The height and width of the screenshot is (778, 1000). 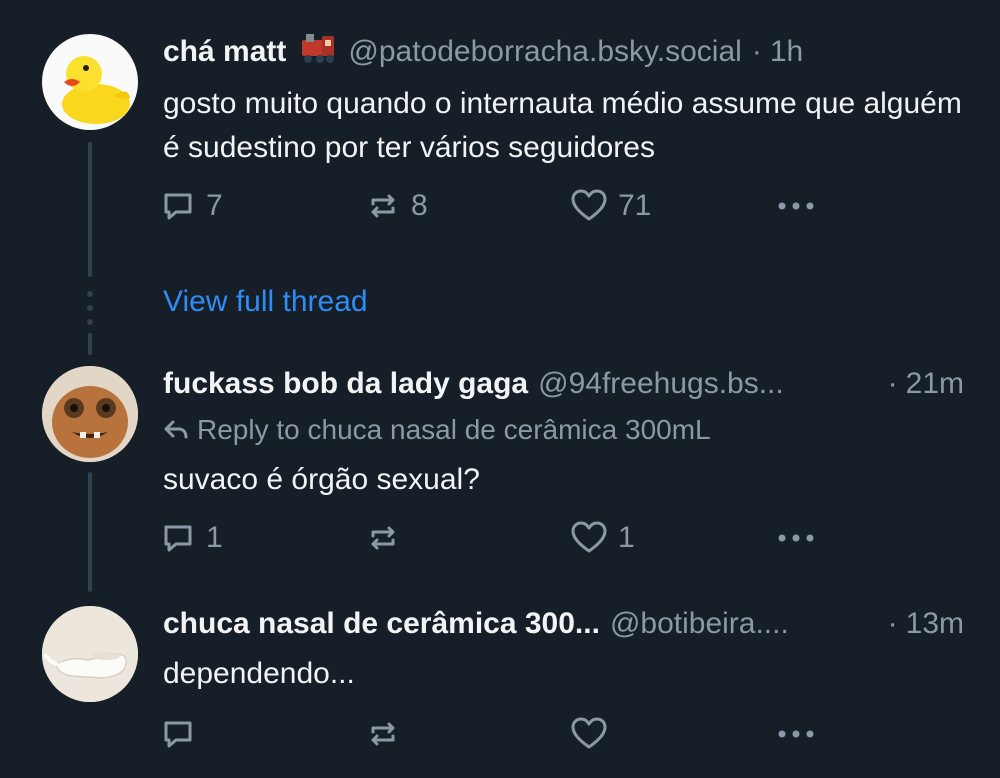 I want to click on author-name: chá matt, so click(x=224, y=52).